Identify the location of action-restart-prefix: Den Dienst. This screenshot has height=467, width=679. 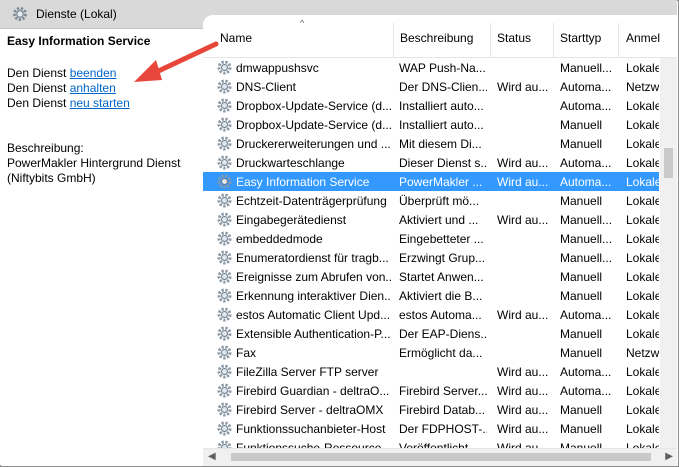
(38, 103).